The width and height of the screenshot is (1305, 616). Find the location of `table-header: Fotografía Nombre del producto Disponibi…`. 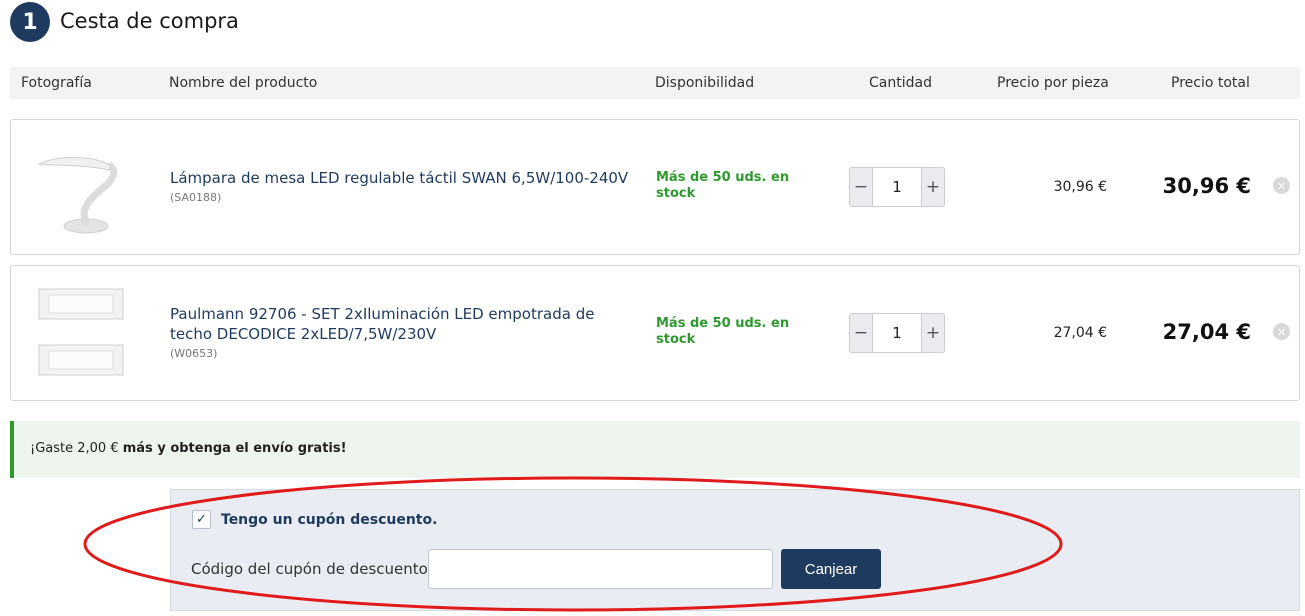

table-header: Fotografía Nombre del producto Disponibi… is located at coordinates (655, 83).